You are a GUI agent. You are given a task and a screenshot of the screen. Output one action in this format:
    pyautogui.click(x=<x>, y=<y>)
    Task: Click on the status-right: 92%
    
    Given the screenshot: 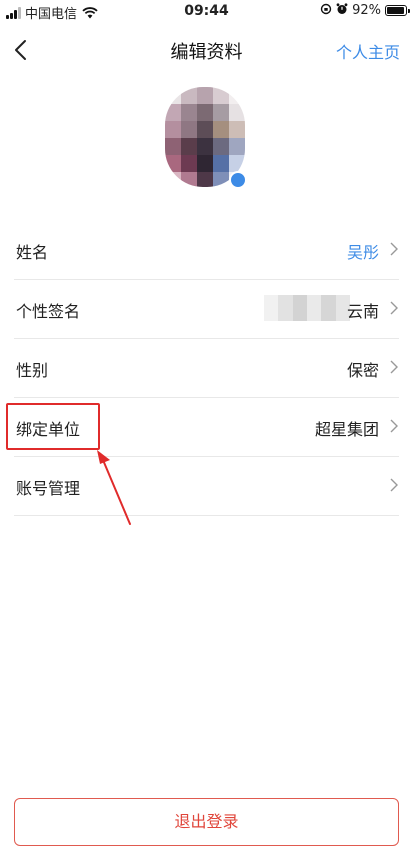 What is the action you would take?
    pyautogui.click(x=365, y=10)
    